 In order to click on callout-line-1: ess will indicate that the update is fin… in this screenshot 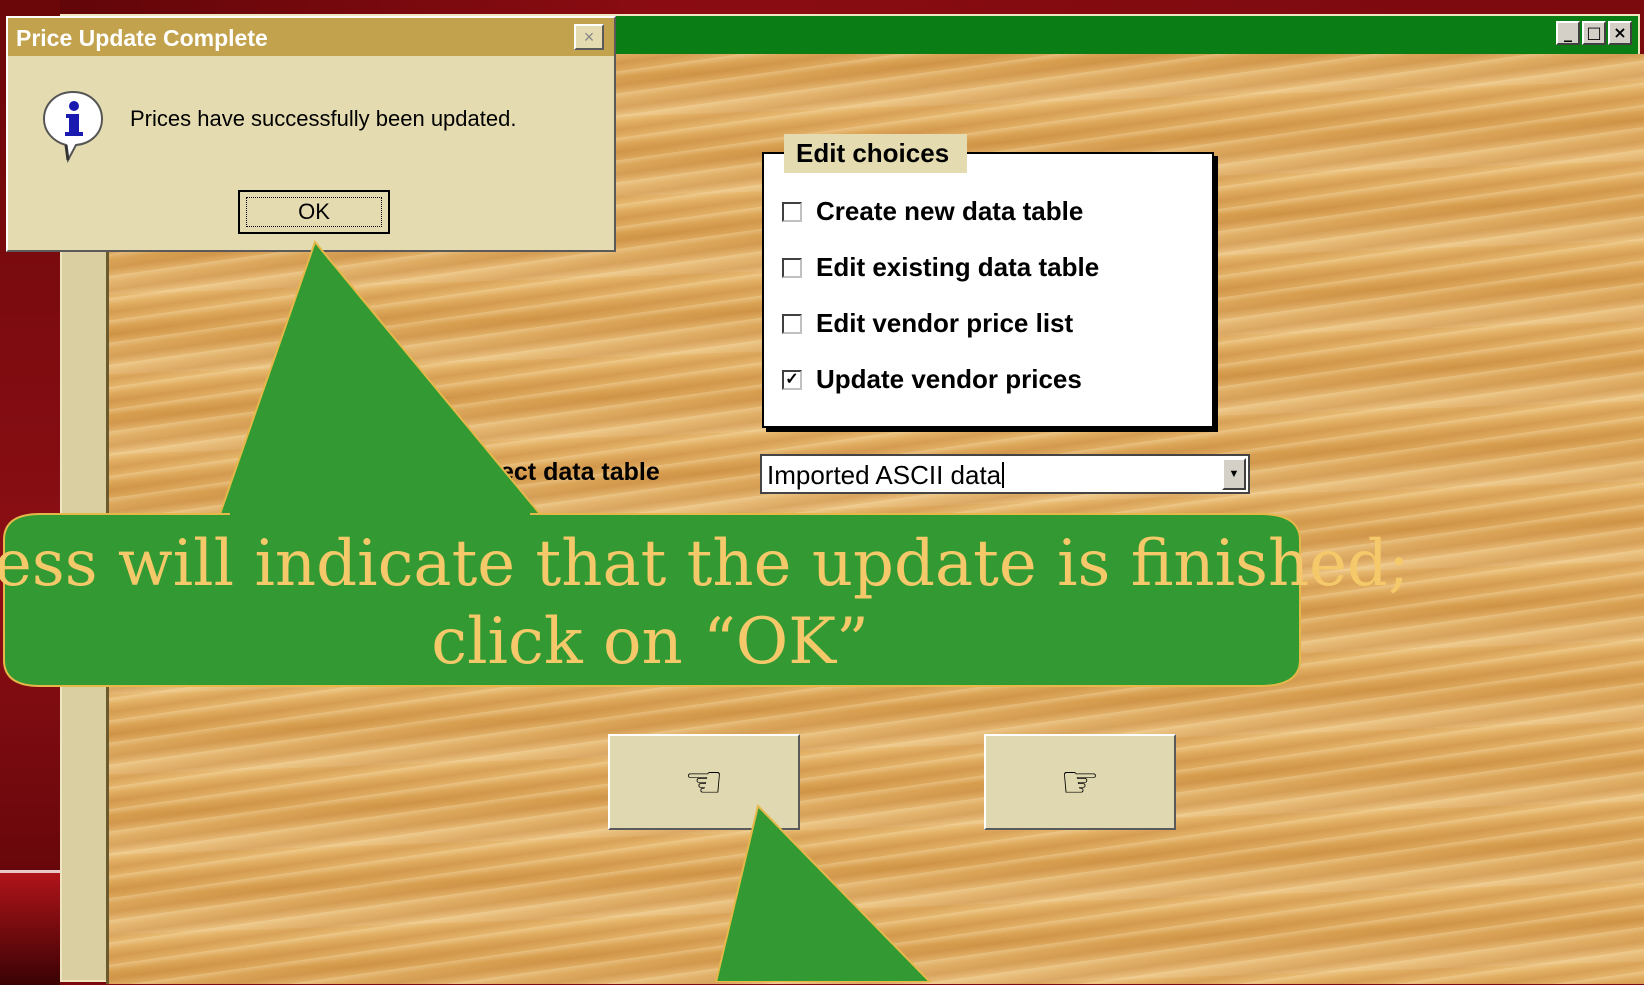, I will do `click(705, 564)`.